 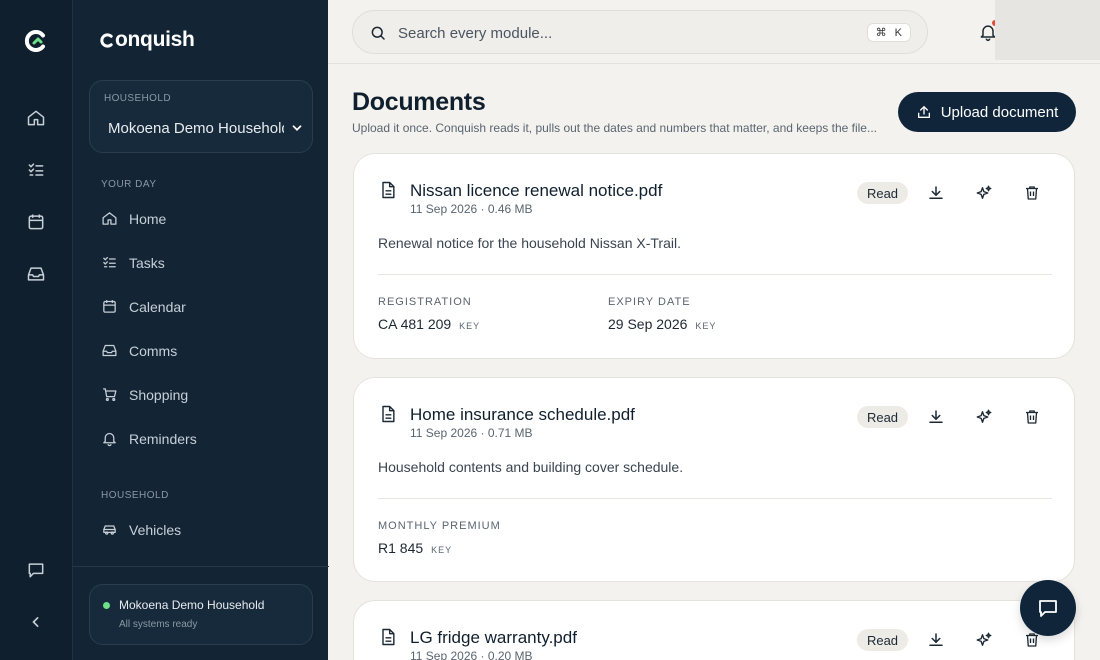 I want to click on chat-bubble-icon, so click(x=1048, y=608).